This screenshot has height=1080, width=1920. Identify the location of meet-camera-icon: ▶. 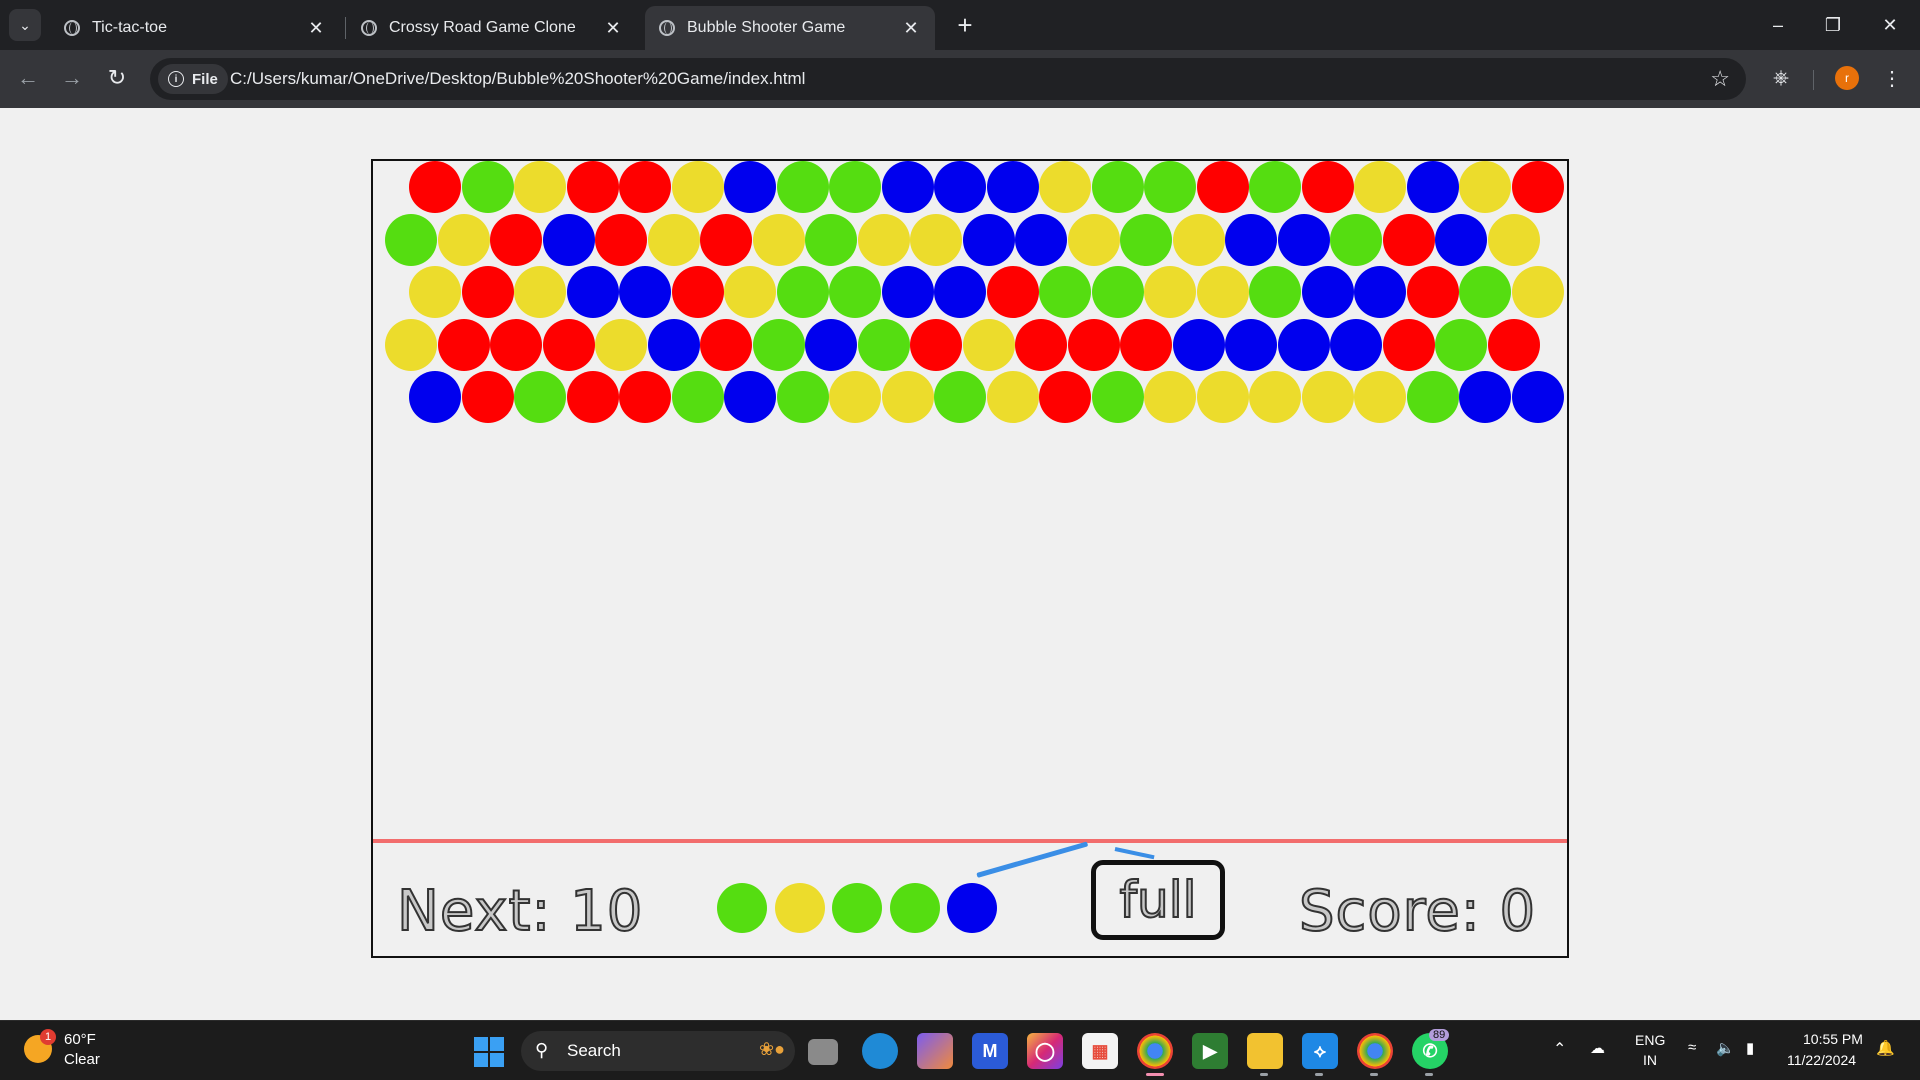
(1210, 1051).